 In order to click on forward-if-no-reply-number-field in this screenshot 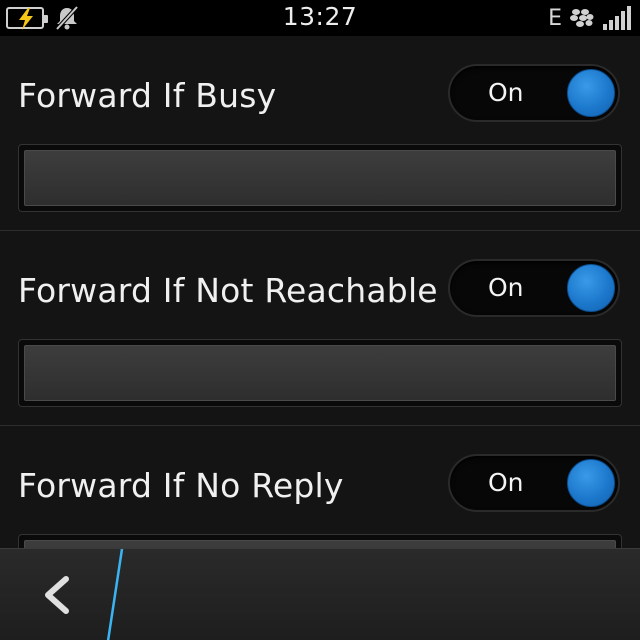, I will do `click(320, 541)`.